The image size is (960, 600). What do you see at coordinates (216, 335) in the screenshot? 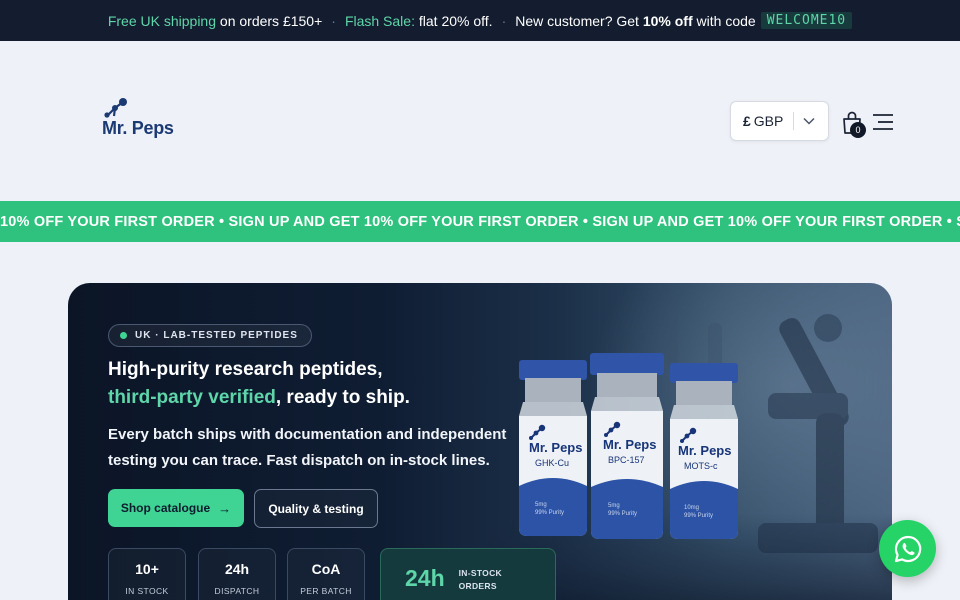
I see `hero-badge-text: UK · LAB-TESTED PEPTIDES` at bounding box center [216, 335].